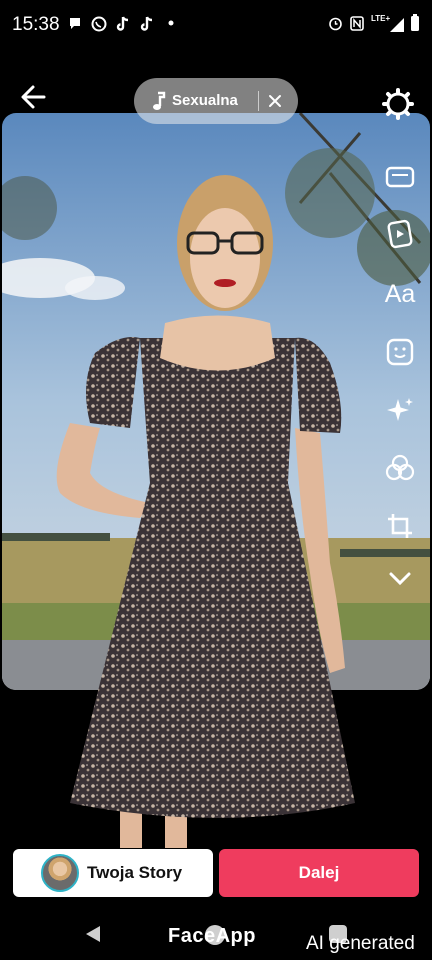  I want to click on whatsapp-icon, so click(99, 24).